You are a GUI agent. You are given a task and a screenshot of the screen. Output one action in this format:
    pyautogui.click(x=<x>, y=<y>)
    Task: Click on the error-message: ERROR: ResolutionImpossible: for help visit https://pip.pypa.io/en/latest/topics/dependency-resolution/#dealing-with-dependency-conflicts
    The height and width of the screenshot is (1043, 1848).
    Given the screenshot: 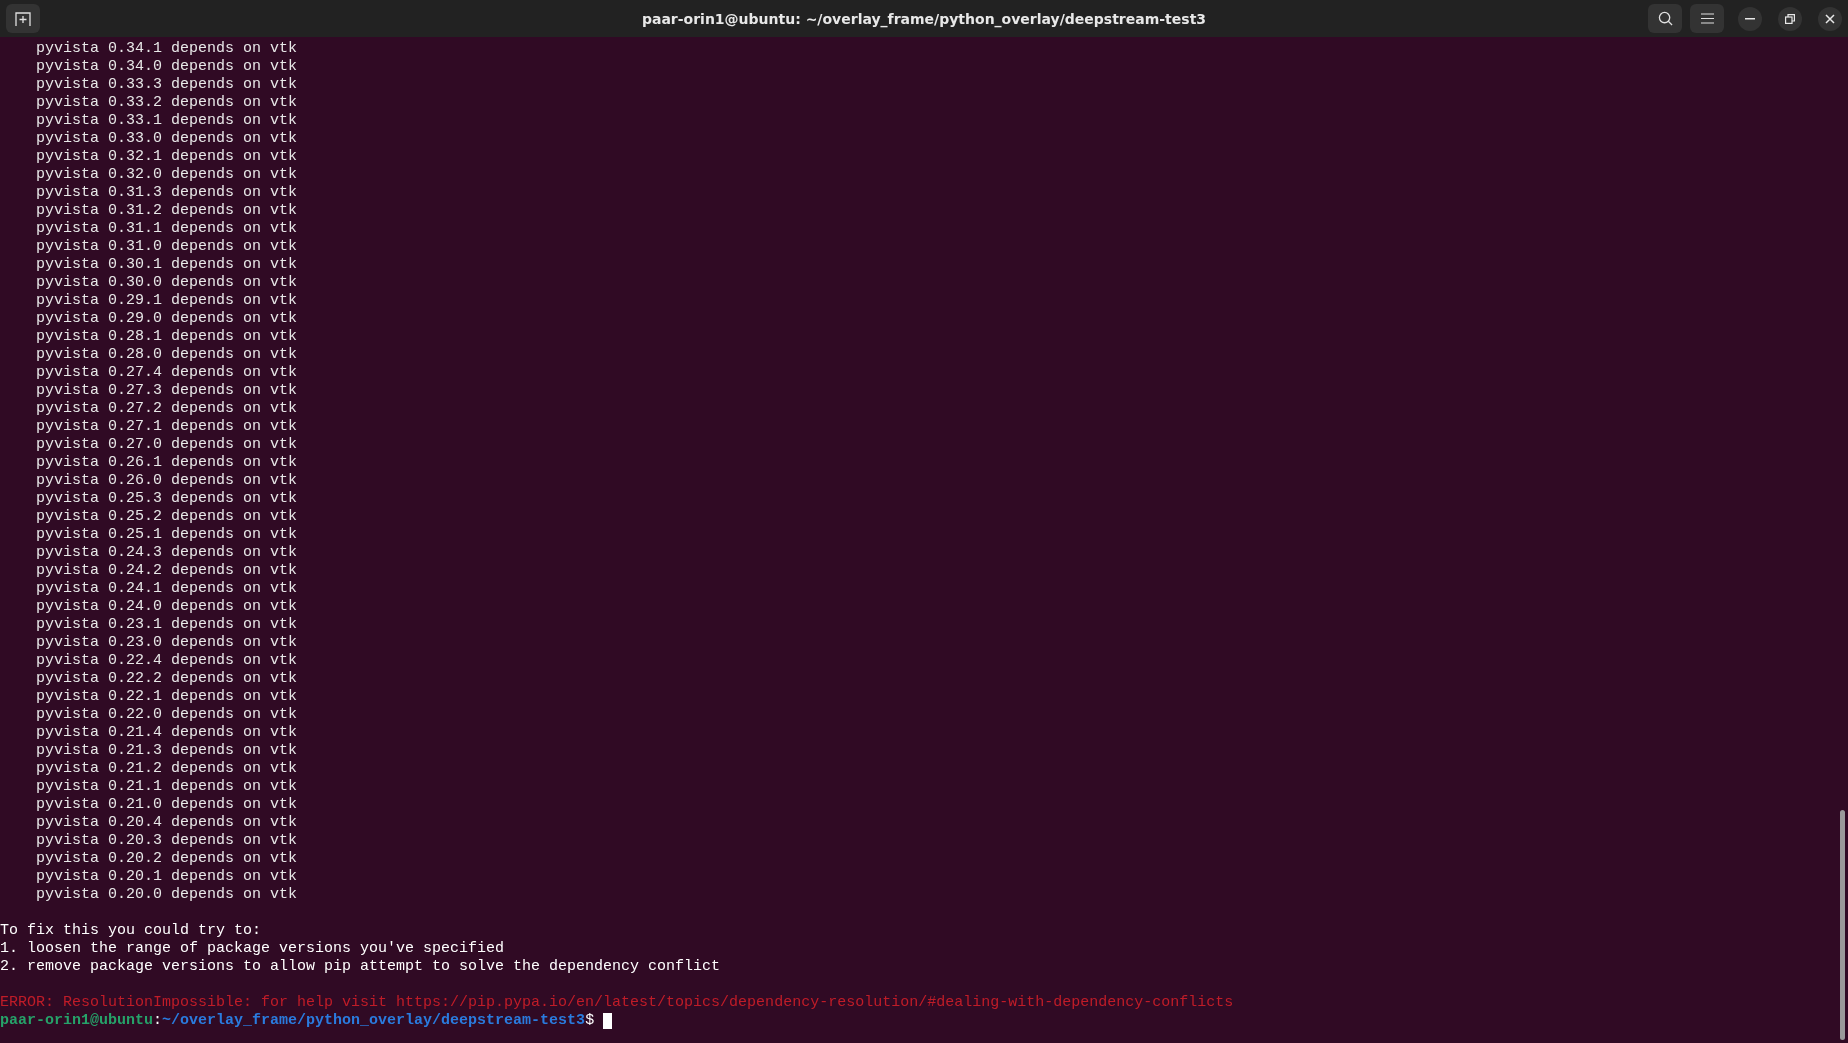 What is the action you would take?
    pyautogui.click(x=617, y=1003)
    